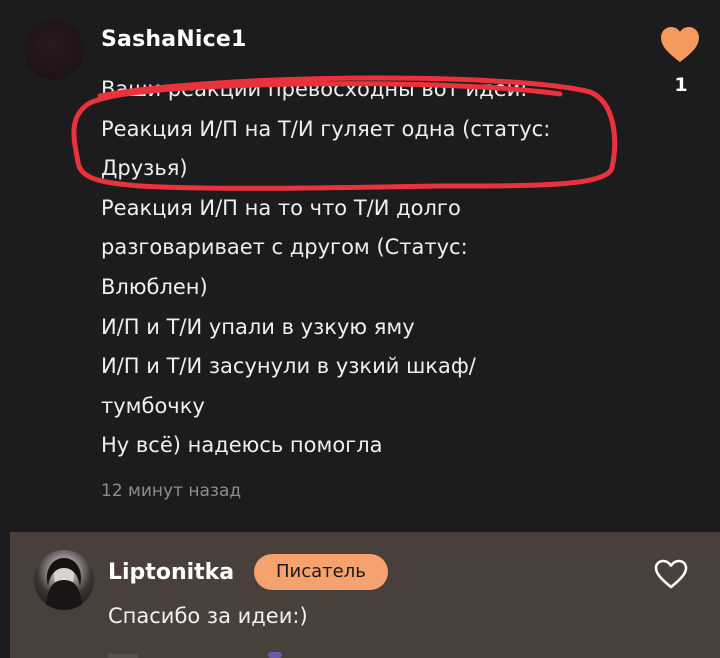  I want to click on comment-line: И/П и Т/И упали в узкую яму, so click(258, 326).